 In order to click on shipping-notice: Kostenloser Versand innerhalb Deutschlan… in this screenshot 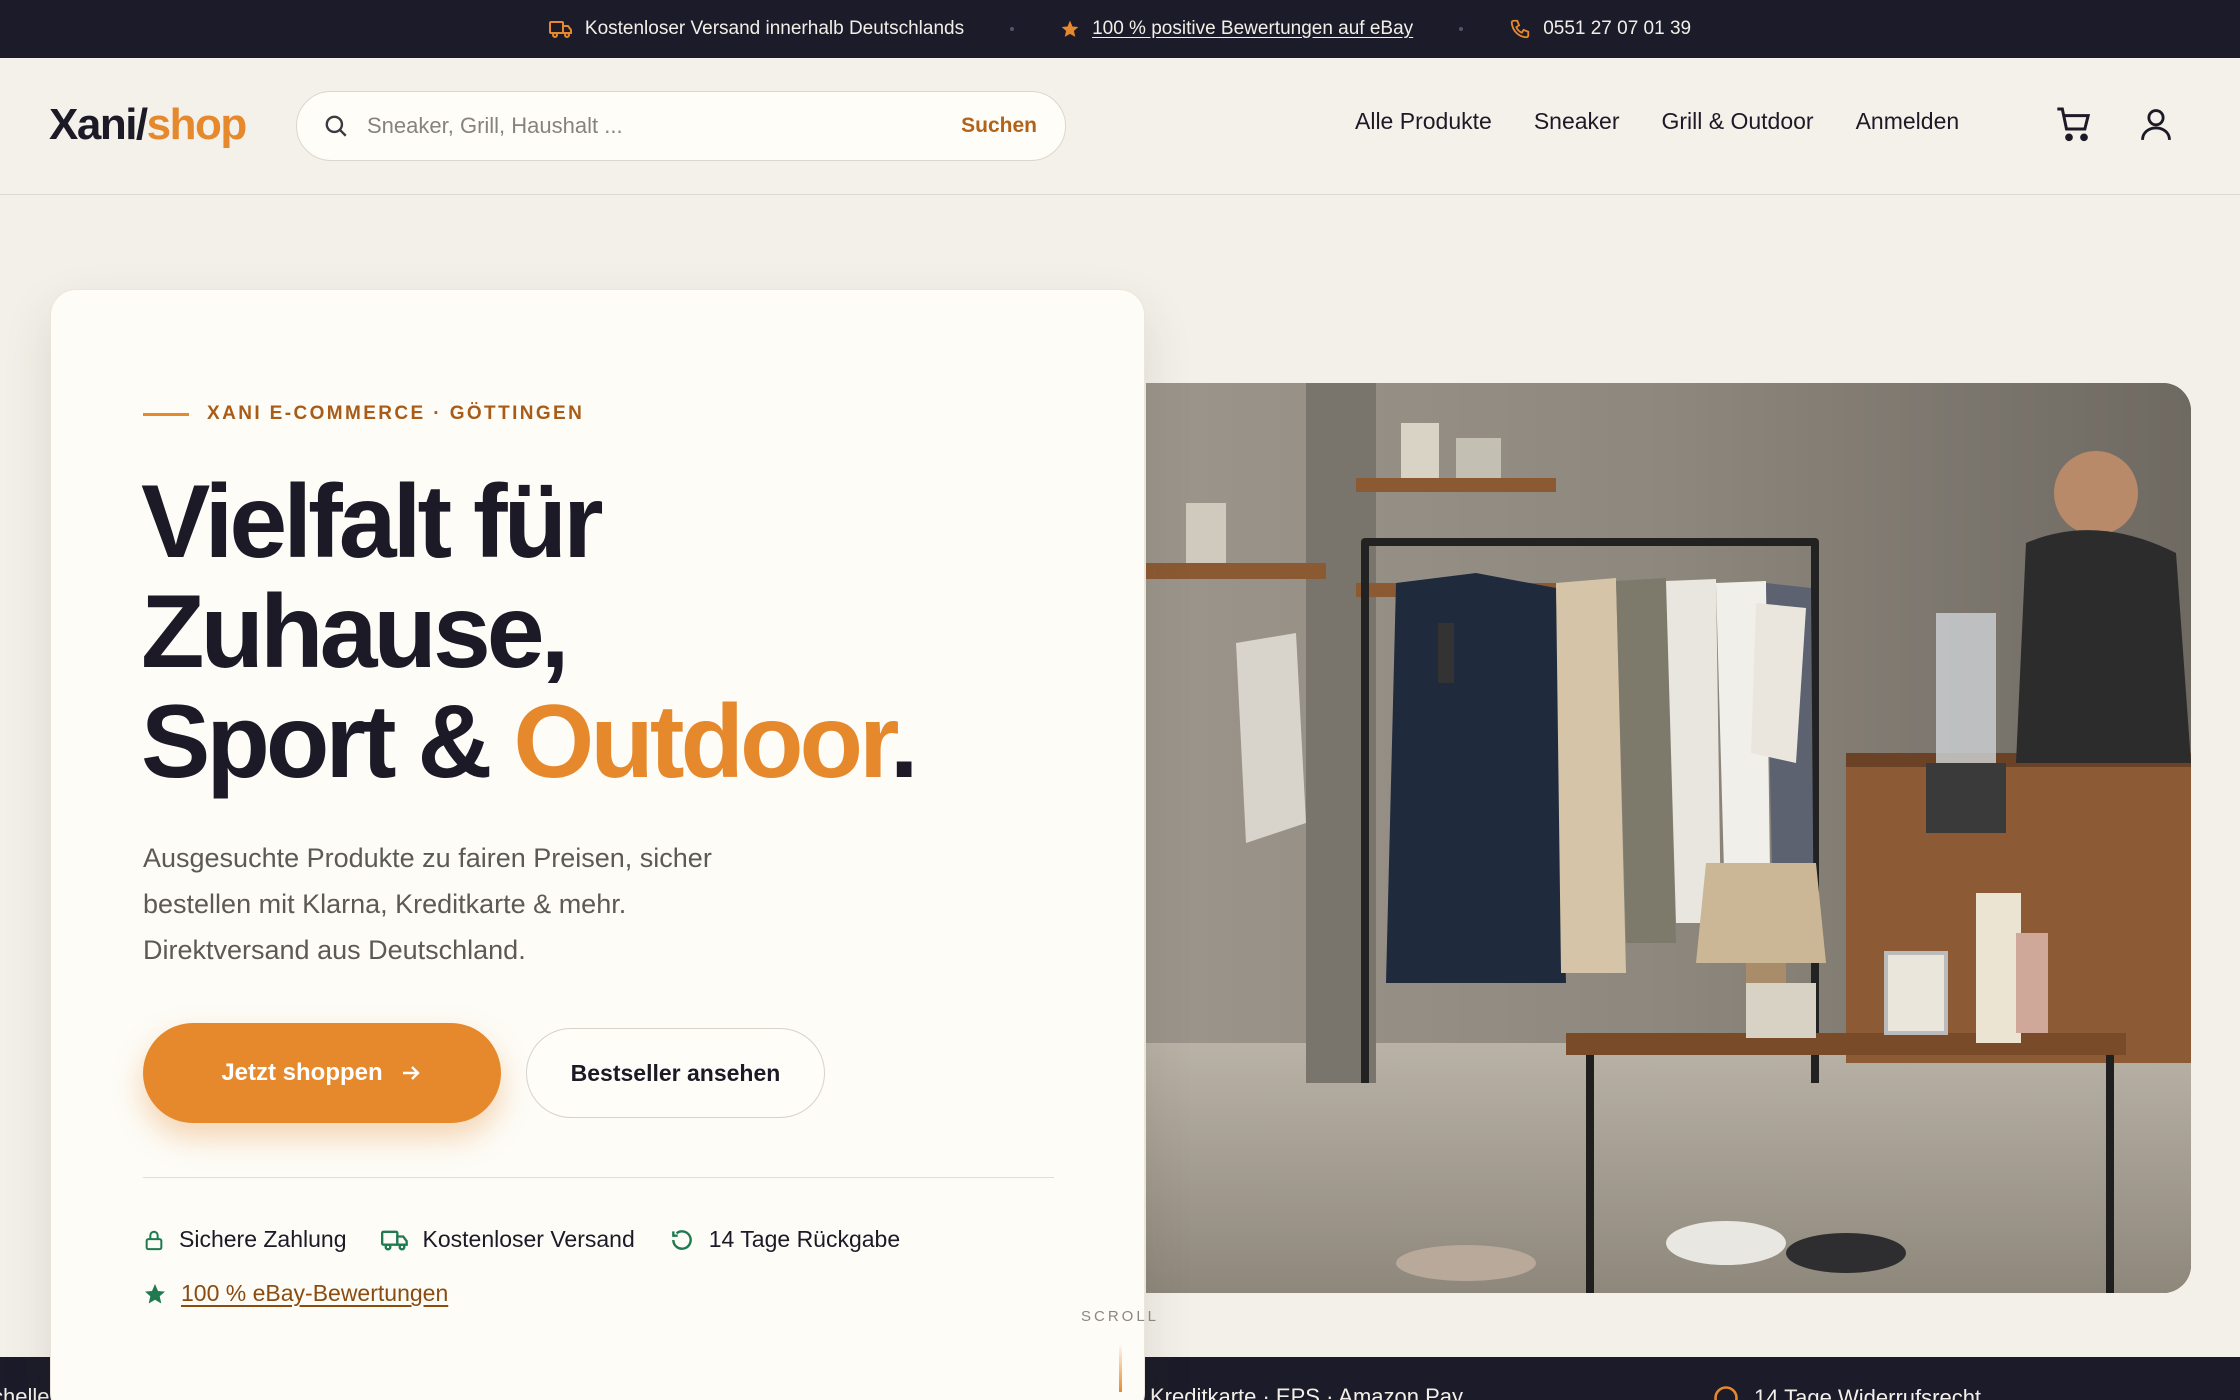, I will do `click(756, 29)`.